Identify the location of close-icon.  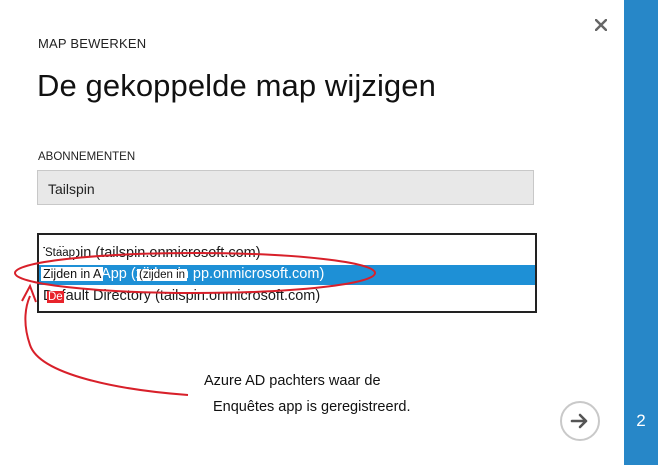
(601, 25).